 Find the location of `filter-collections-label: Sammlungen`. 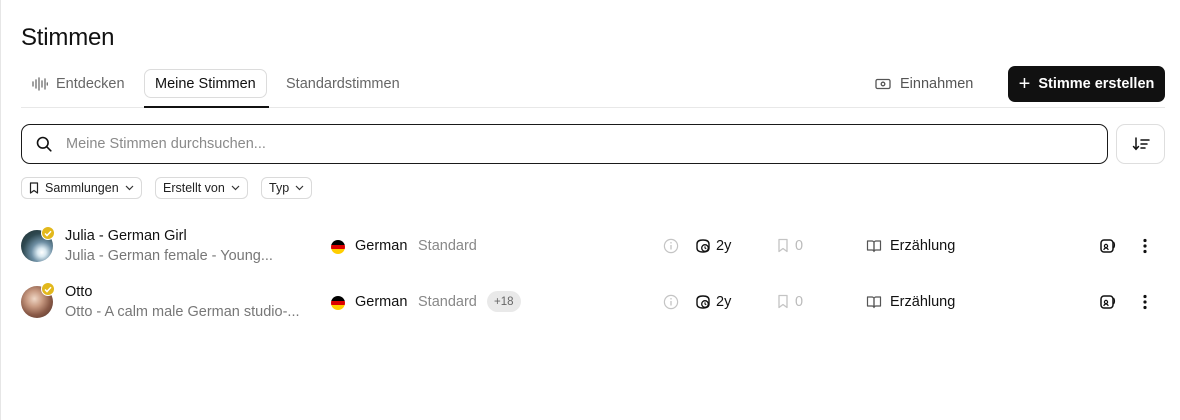

filter-collections-label: Sammlungen is located at coordinates (82, 188).